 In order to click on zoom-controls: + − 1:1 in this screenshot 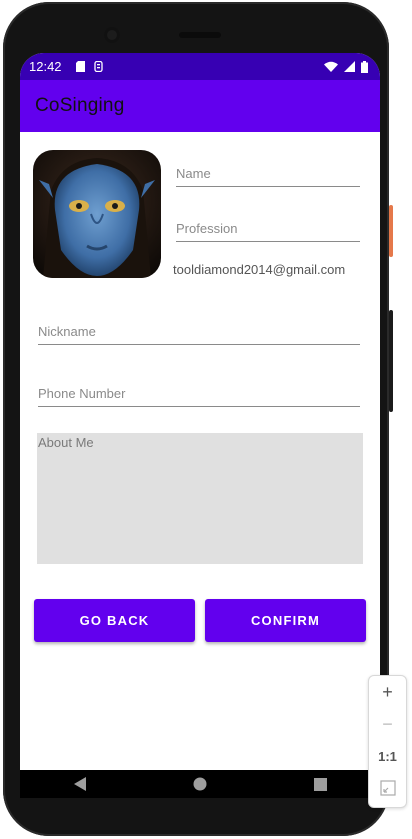, I will do `click(387, 741)`.